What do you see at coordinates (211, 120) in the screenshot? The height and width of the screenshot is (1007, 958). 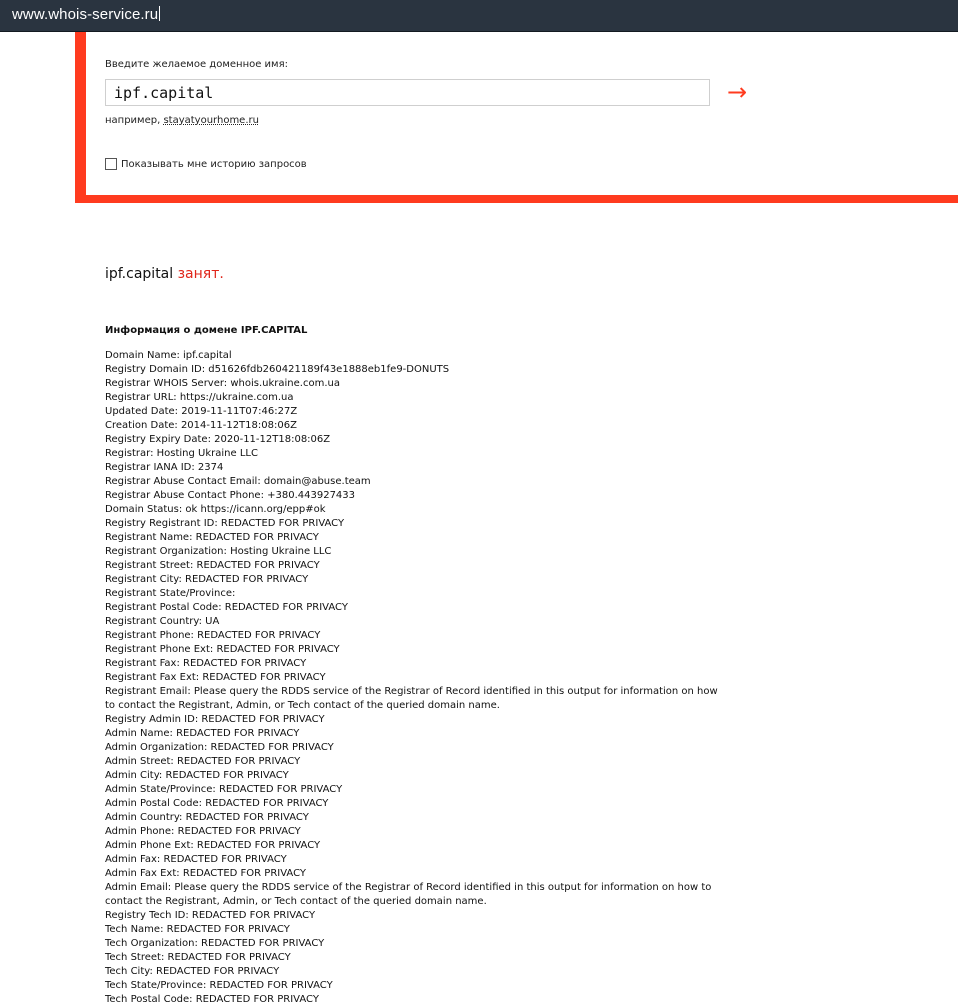 I see `search-example-link: stayatyourhome.ru` at bounding box center [211, 120].